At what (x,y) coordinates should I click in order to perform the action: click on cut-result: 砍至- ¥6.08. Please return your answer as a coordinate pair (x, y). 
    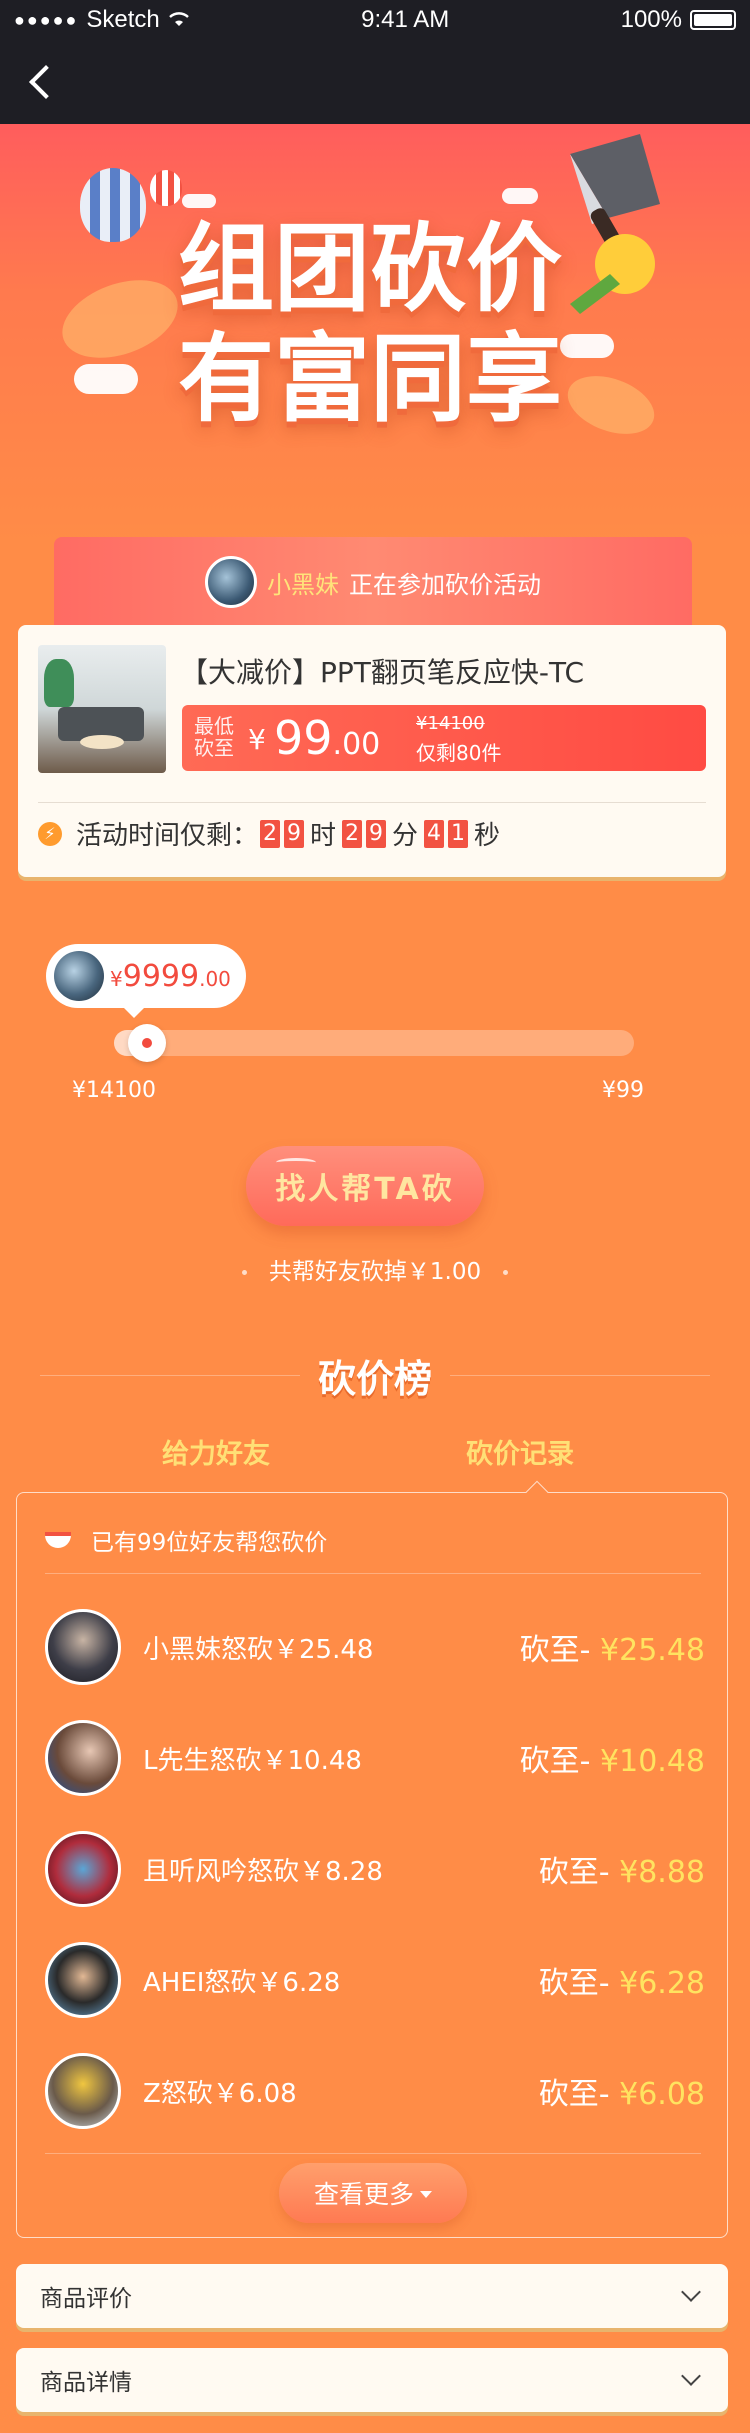
    Looking at the image, I should click on (621, 2094).